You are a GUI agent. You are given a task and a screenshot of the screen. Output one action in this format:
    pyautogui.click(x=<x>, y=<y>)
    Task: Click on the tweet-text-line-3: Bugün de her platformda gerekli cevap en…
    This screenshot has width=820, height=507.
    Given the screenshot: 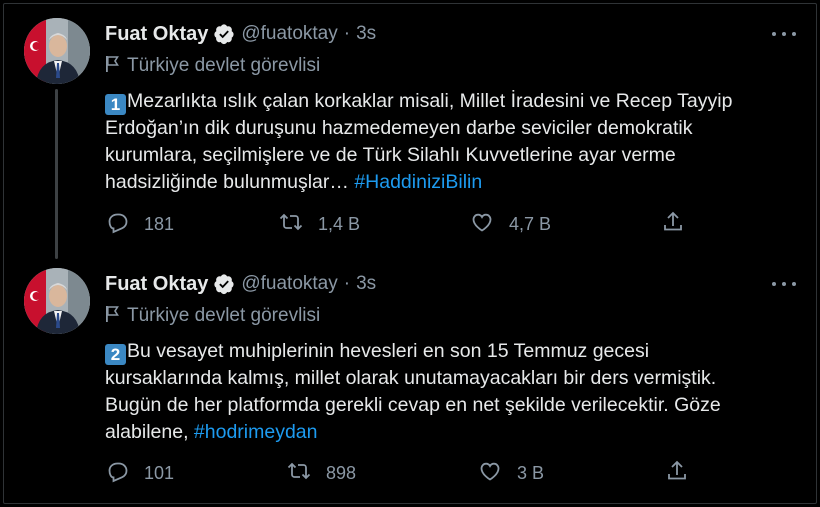 What is the action you would take?
    pyautogui.click(x=413, y=405)
    